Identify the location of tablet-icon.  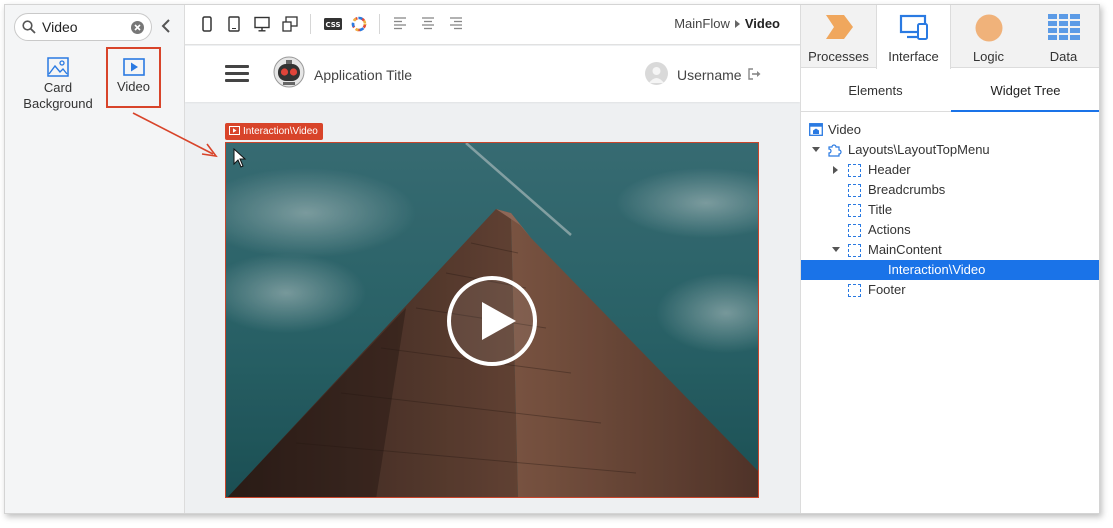
(234, 24).